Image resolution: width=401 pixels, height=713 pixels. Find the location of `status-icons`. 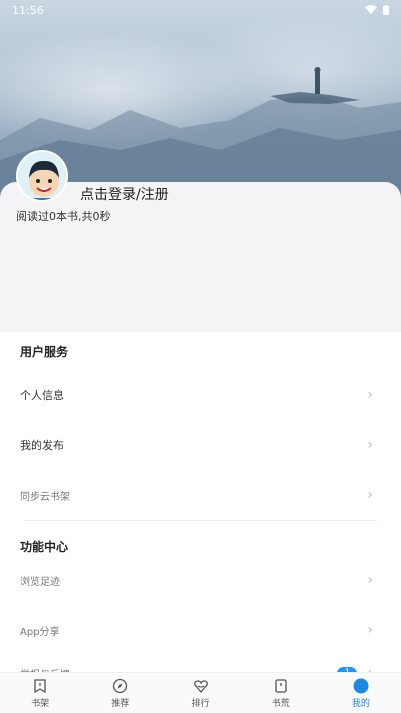

status-icons is located at coordinates (377, 10).